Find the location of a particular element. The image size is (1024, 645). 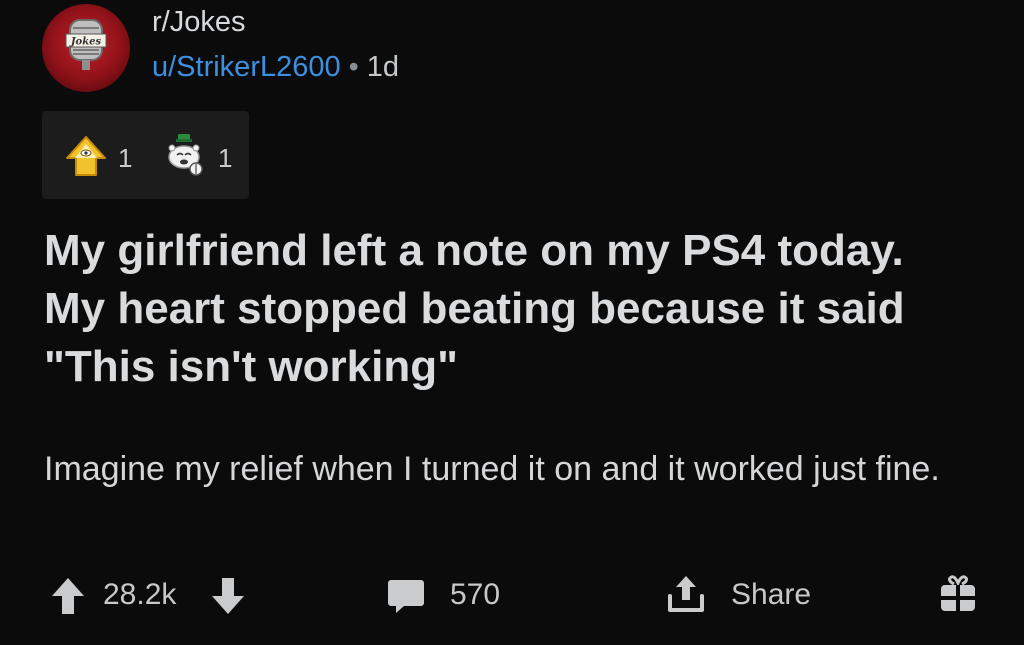

microphone-icon: Jokes is located at coordinates (86, 44).